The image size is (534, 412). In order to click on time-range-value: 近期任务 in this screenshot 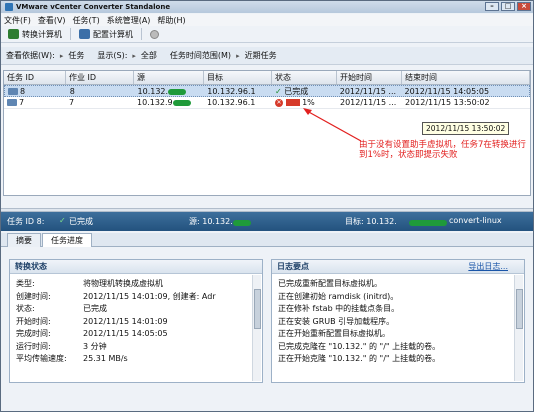, I will do `click(261, 55)`.